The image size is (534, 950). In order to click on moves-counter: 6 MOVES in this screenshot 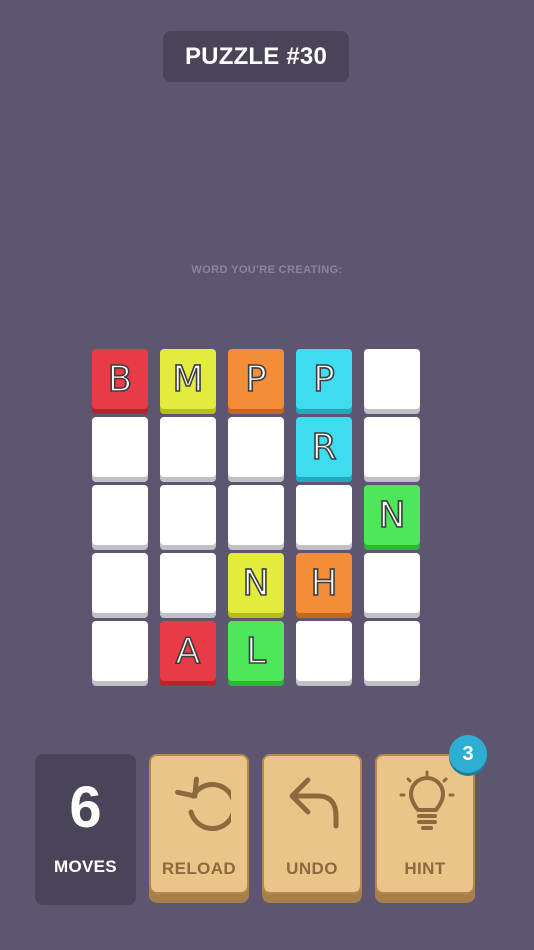, I will do `click(85, 829)`.